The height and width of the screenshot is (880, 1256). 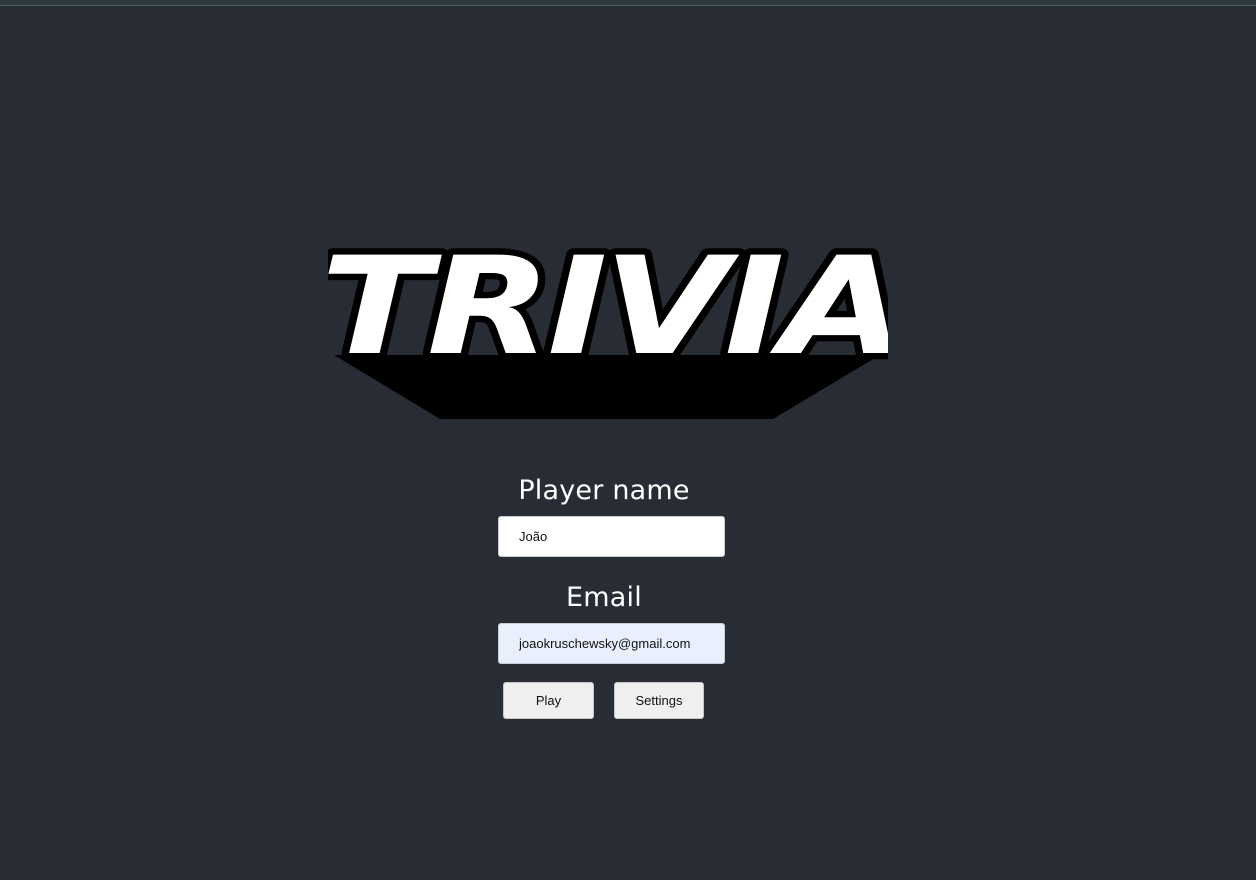 I want to click on settings-button: Settings, so click(x=659, y=700).